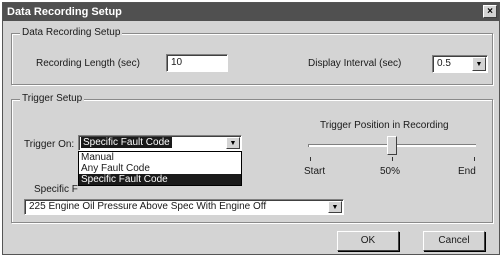 The width and height of the screenshot is (502, 257). Describe the element at coordinates (390, 171) in the screenshot. I see `slider-mid-label: 50%` at that location.